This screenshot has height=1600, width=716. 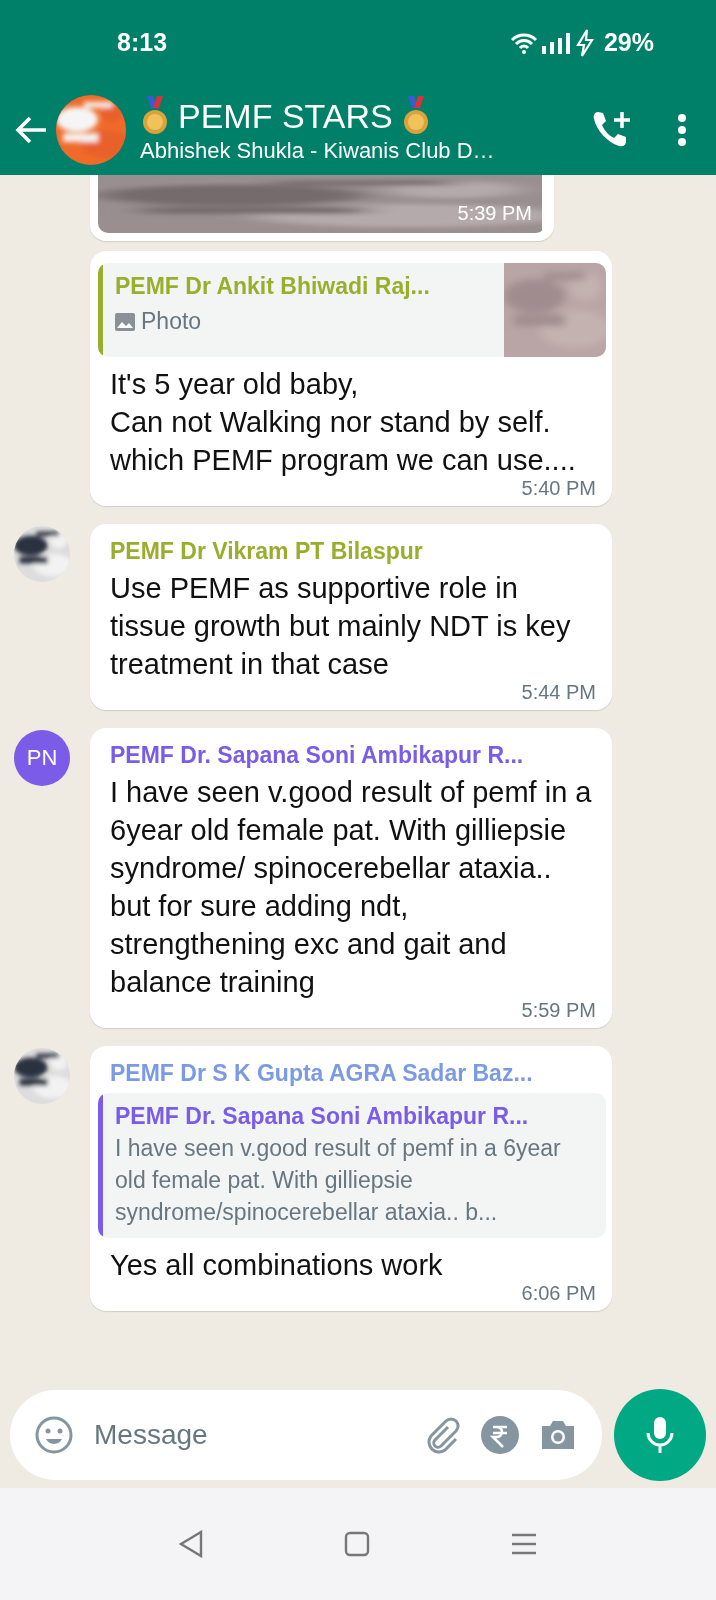 I want to click on clock-time: 8:13, so click(x=142, y=42).